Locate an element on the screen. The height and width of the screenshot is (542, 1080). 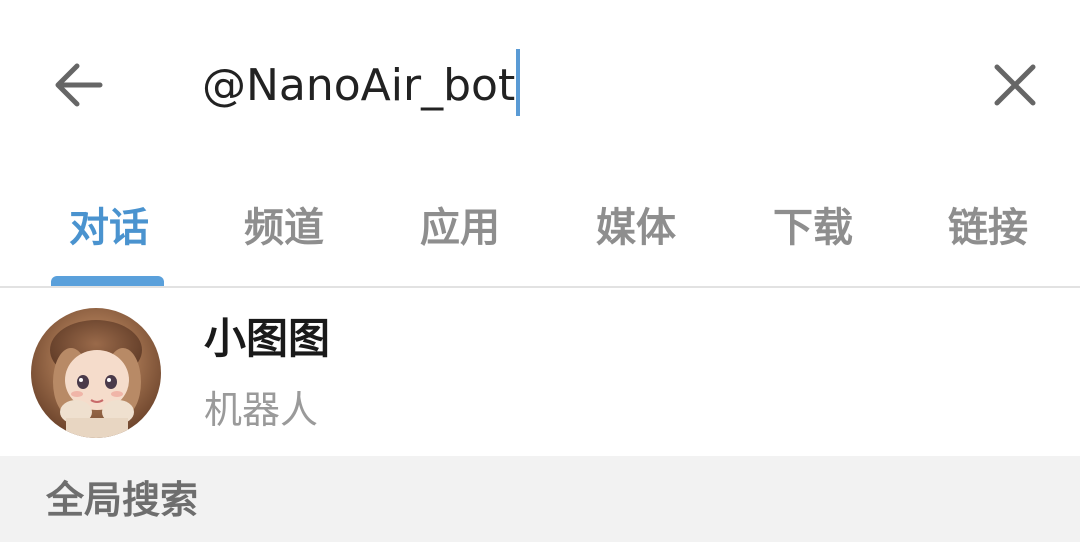
tab-apps: 应用 is located at coordinates (460, 228).